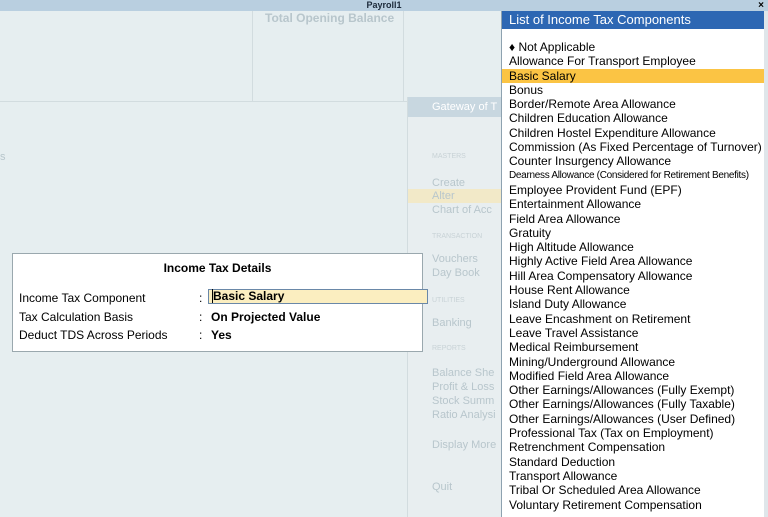 The width and height of the screenshot is (768, 517). Describe the element at coordinates (82, 298) in the screenshot. I see `income-tax-component-label: Income Tax Component` at that location.